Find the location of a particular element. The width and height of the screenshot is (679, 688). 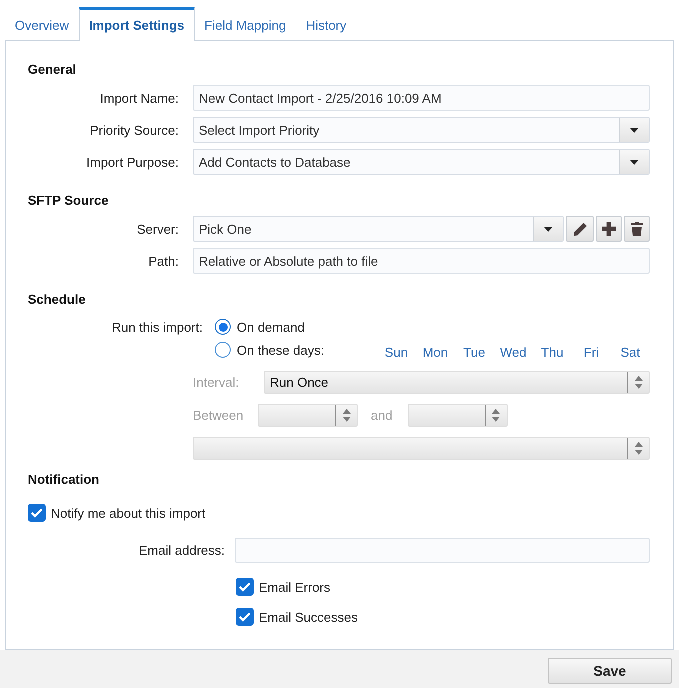

email-field is located at coordinates (442, 550).